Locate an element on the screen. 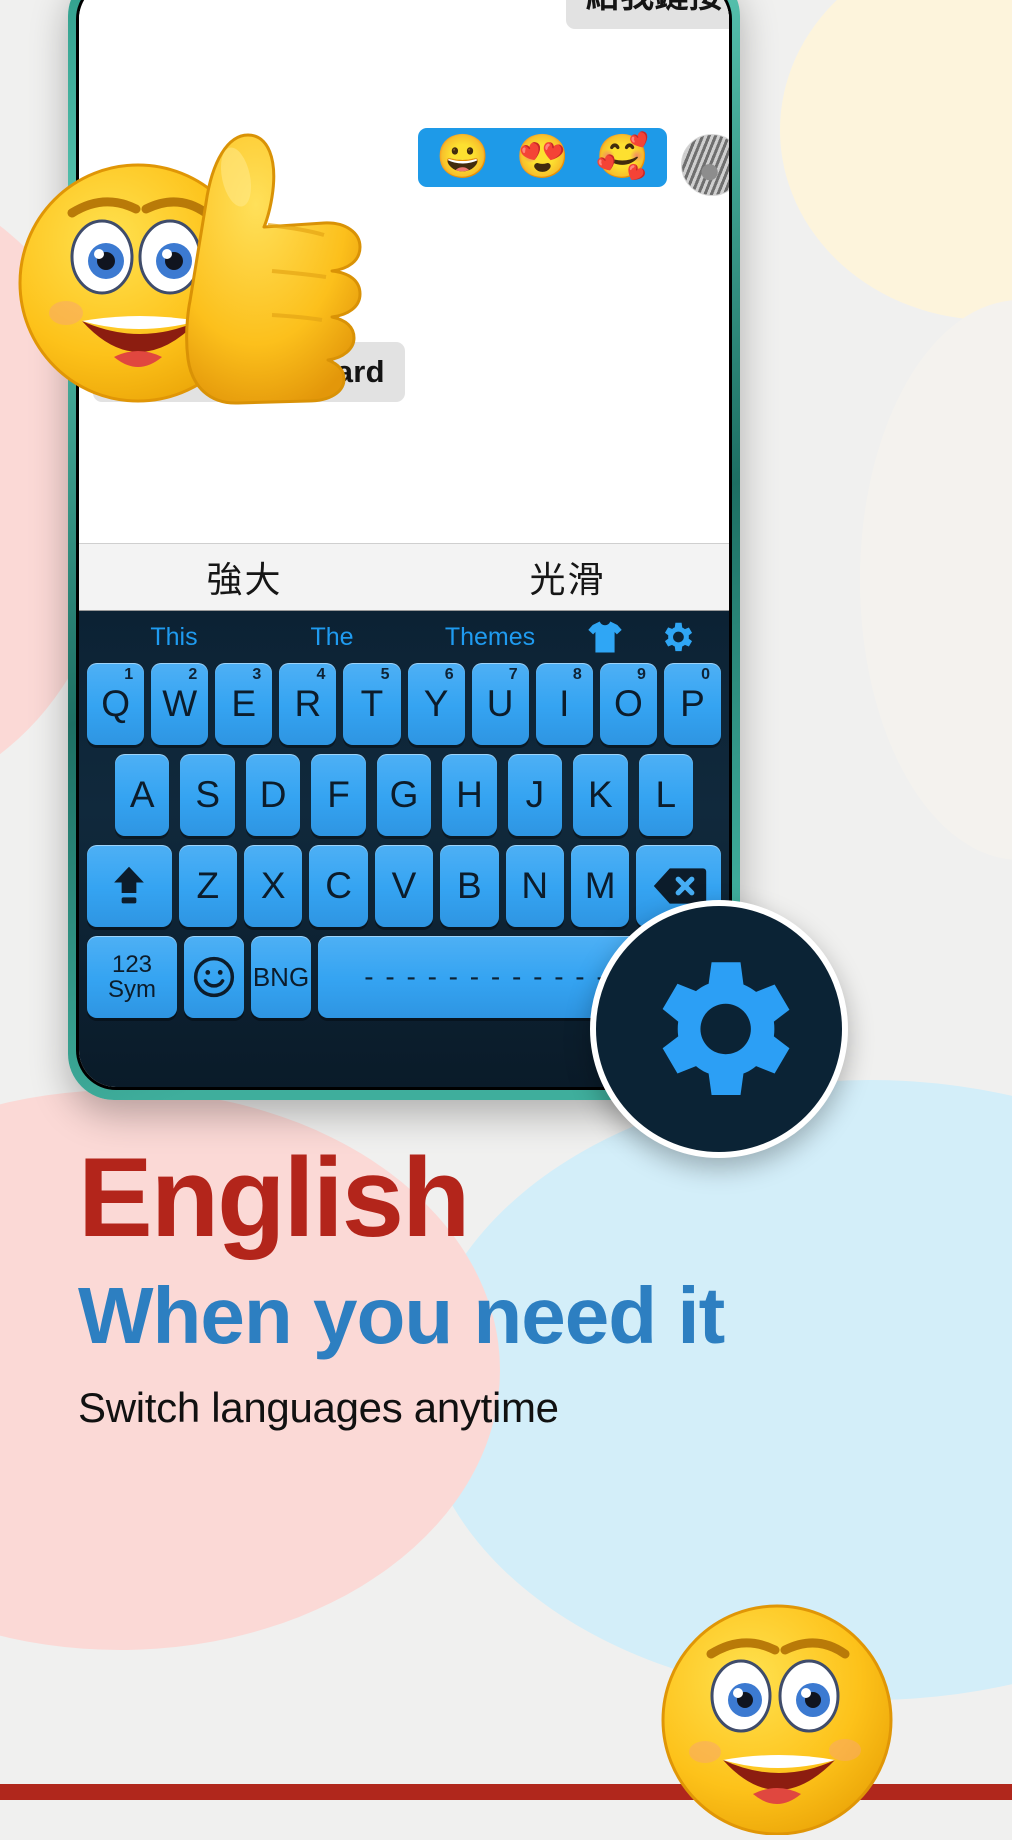  key-language-bng: BNG is located at coordinates (281, 977).